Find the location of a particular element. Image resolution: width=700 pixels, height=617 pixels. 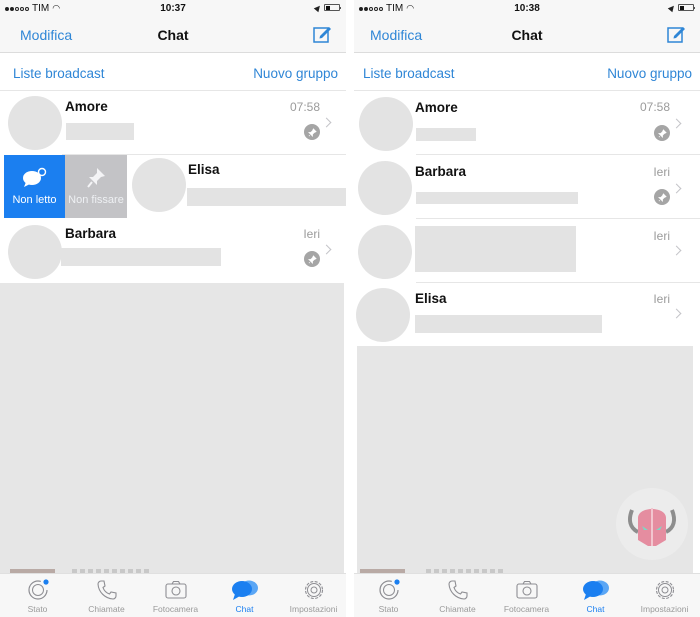

phone-icon is located at coordinates (106, 590).